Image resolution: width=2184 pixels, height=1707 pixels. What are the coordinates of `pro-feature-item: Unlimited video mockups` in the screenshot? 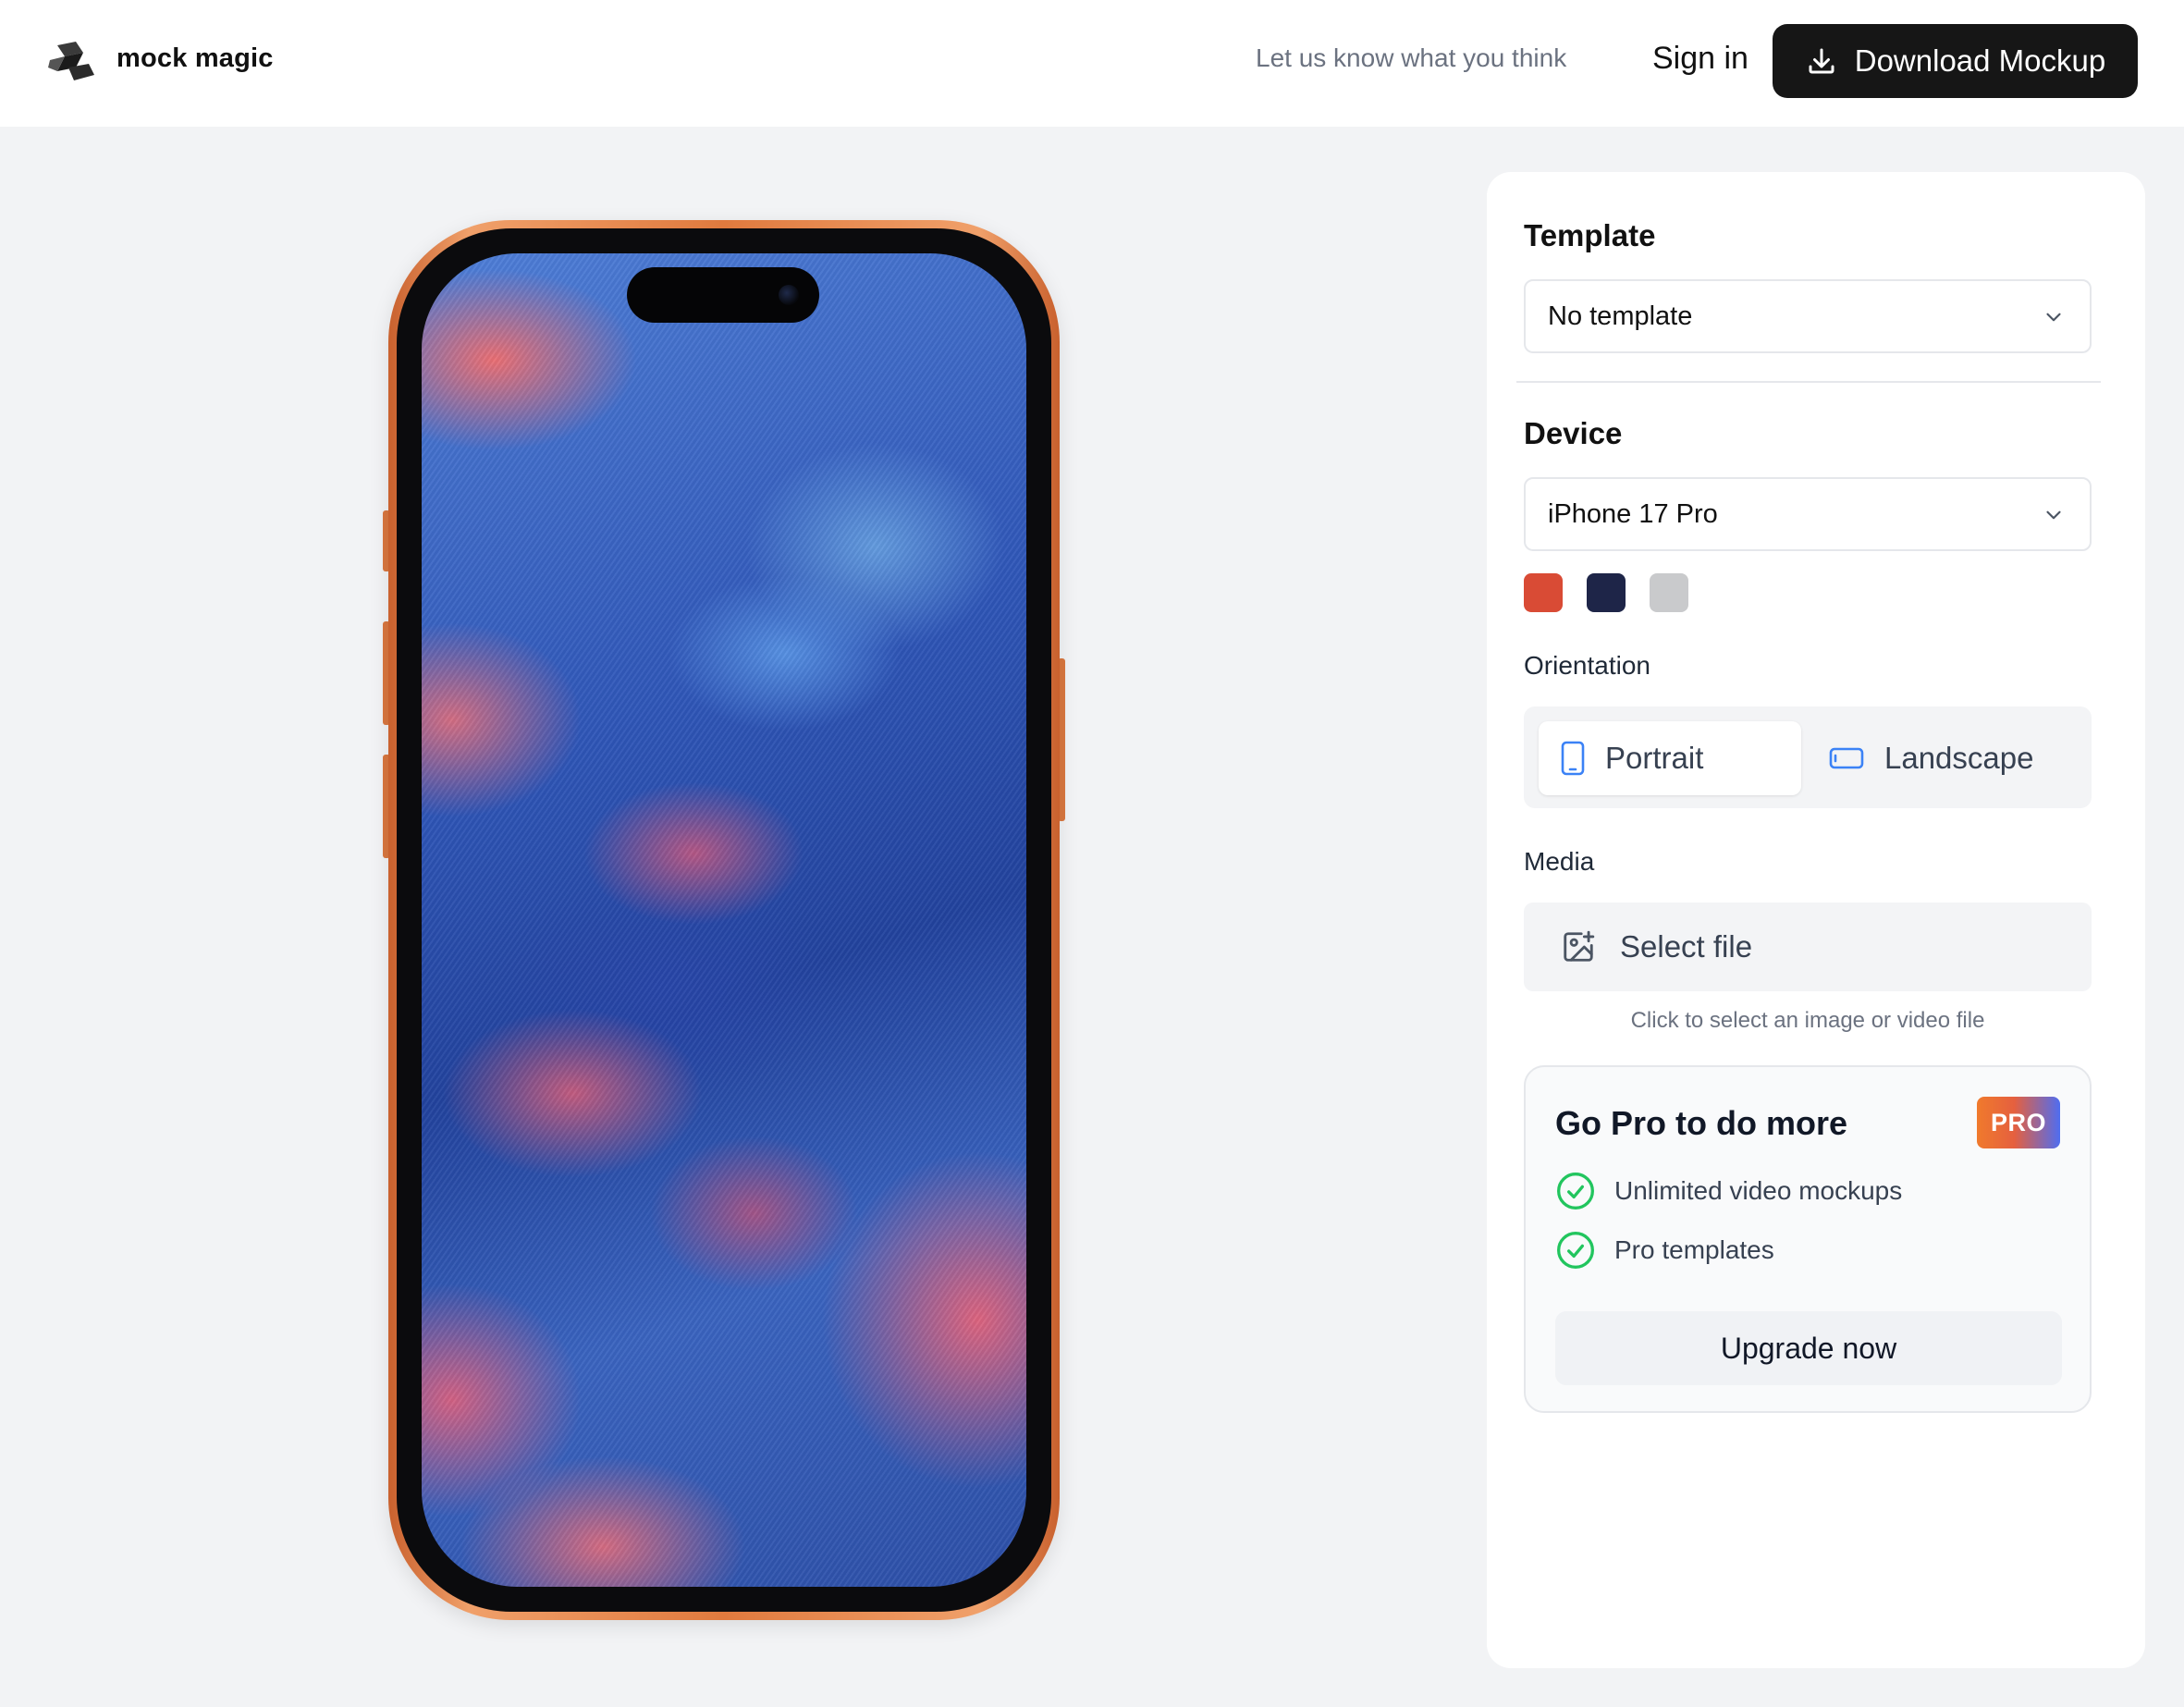 It's located at (1728, 1191).